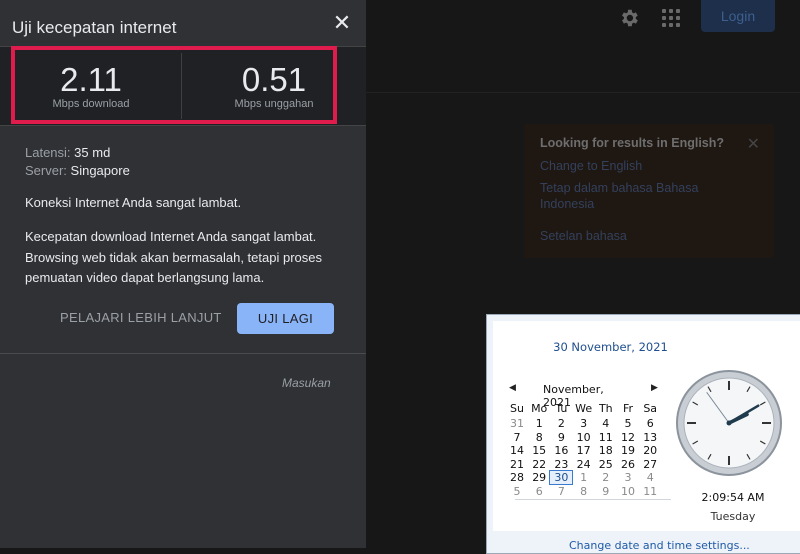 This screenshot has width=800, height=554. What do you see at coordinates (640, 196) in the screenshot?
I see `stay-in-indonesian-link: Tetap dalam bahasa Bahasa Indonesia` at bounding box center [640, 196].